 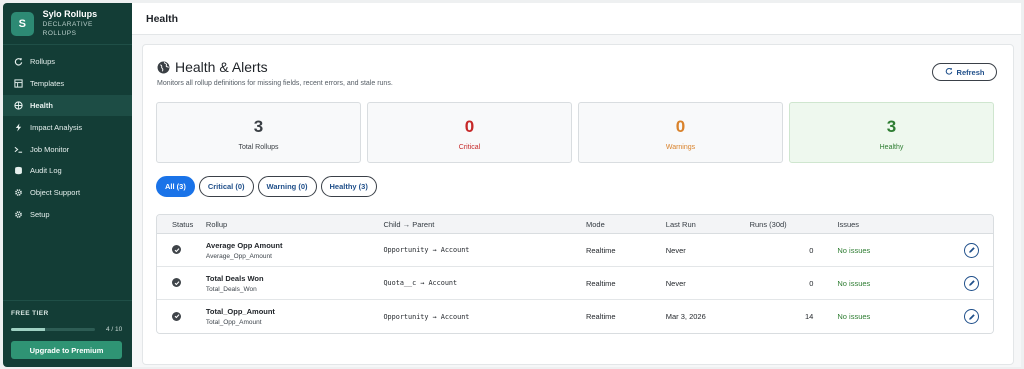 I want to click on refresh-label: Refresh, so click(x=970, y=72).